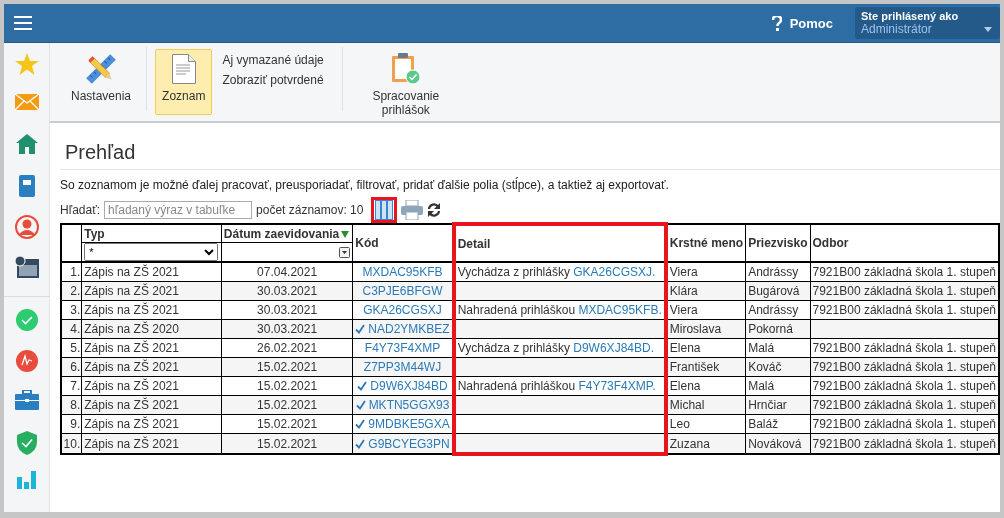 The image size is (1004, 518). I want to click on row-number: 10., so click(71, 443).